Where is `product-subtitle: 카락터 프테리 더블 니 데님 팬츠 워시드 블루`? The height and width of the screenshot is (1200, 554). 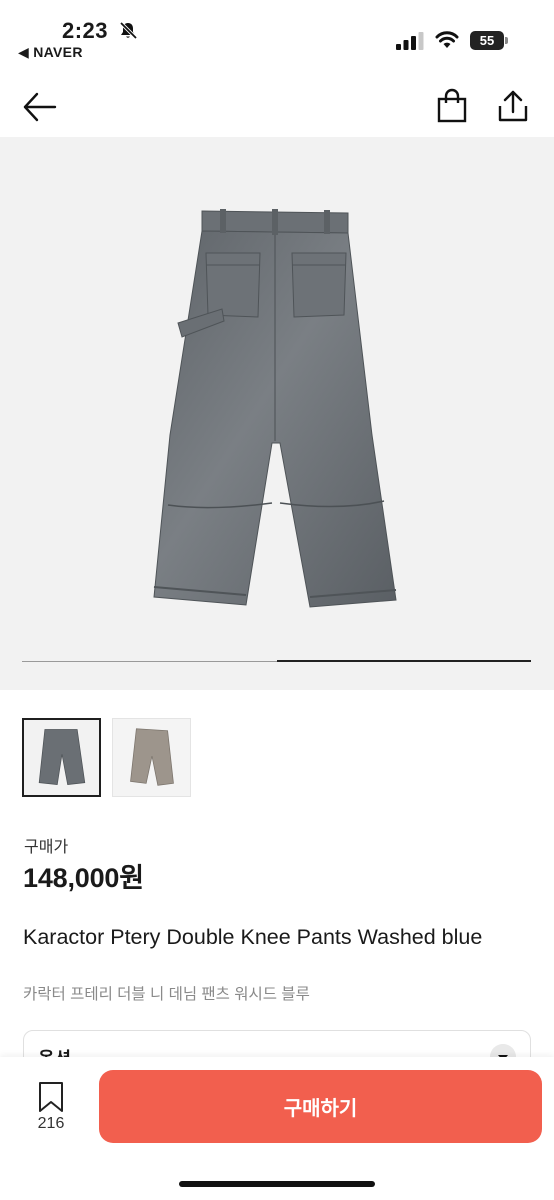
product-subtitle: 카락터 프테리 더블 니 데님 팬츠 워시드 블루 is located at coordinates (166, 994).